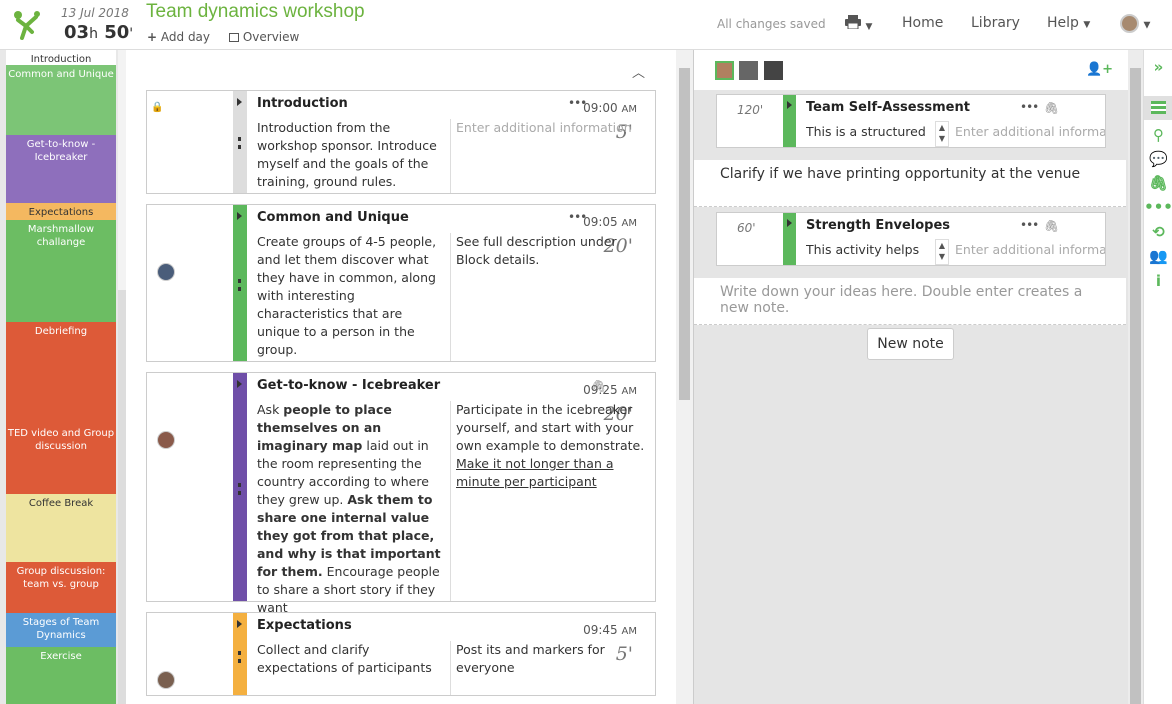 This screenshot has height=704, width=1172. Describe the element at coordinates (333, 217) in the screenshot. I see `block-title: Common and Unique` at that location.